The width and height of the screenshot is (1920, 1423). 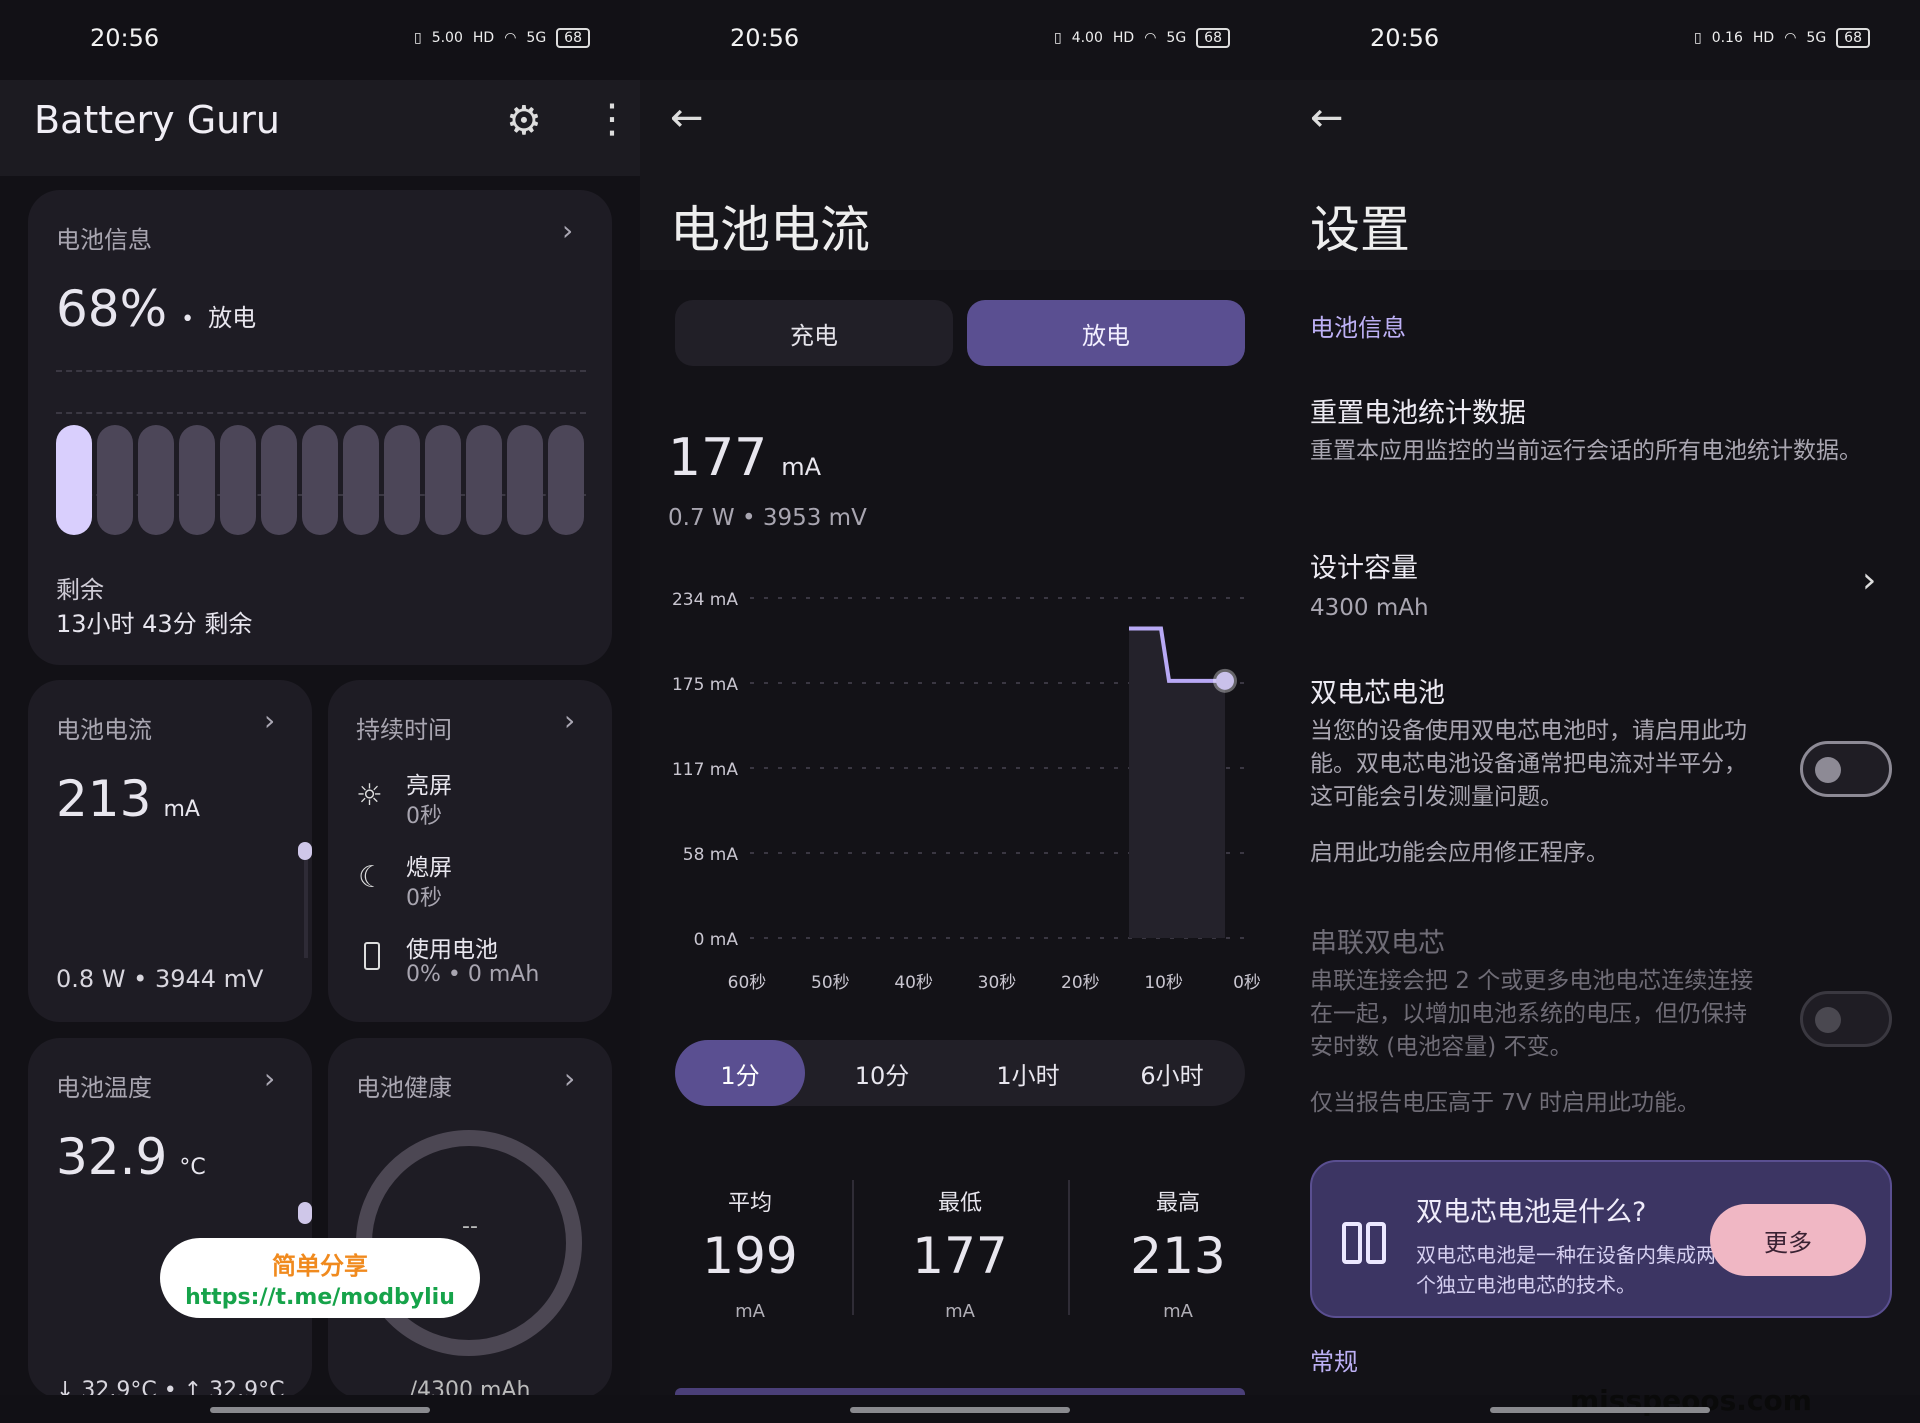 What do you see at coordinates (718, 458) in the screenshot?
I see `current-value: 177` at bounding box center [718, 458].